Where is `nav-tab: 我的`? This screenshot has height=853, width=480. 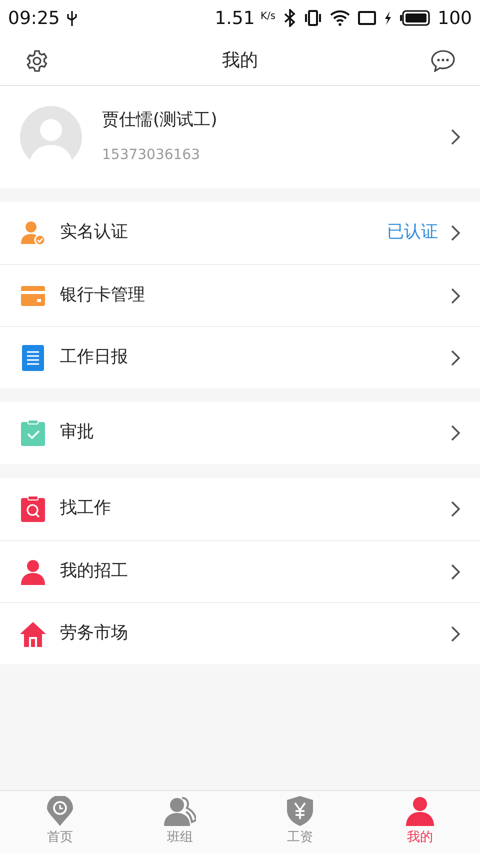 nav-tab: 我的 is located at coordinates (420, 822).